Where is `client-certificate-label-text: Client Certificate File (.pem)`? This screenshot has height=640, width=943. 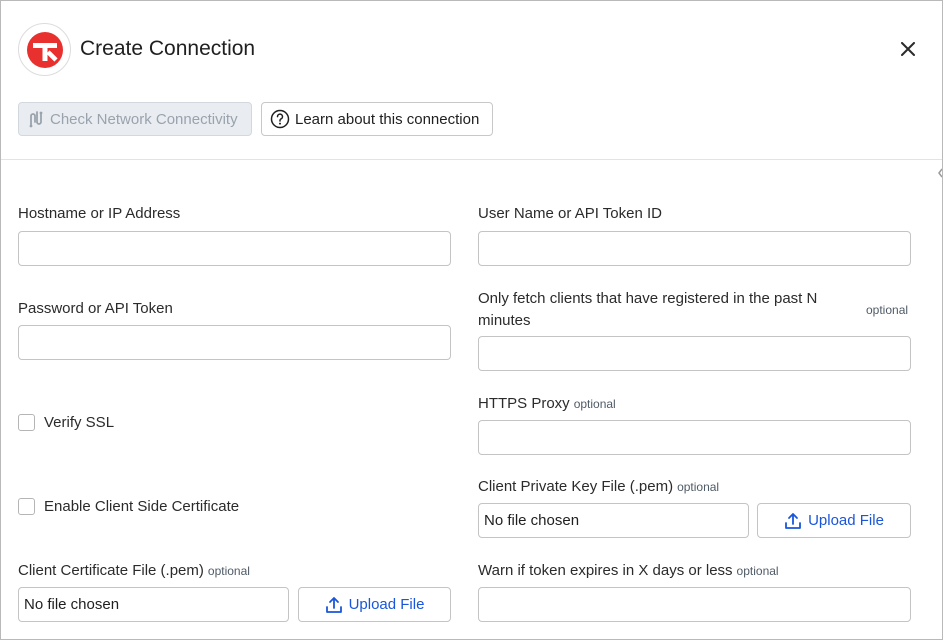
client-certificate-label-text: Client Certificate File (.pem) is located at coordinates (111, 570).